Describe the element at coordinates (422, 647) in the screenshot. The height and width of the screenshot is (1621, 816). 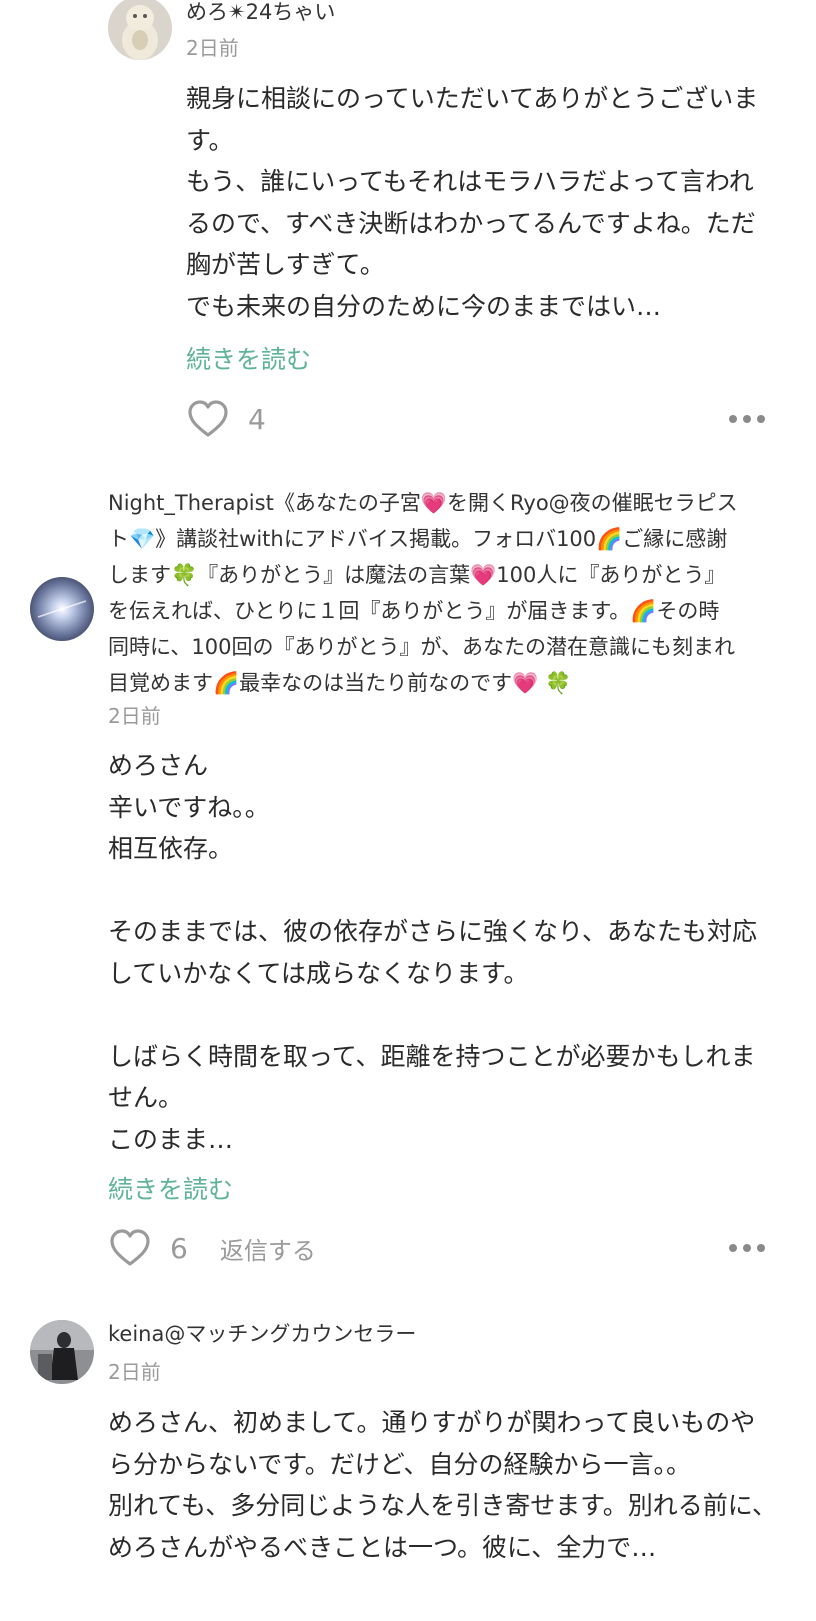
I see `author-name-line: 同時に、100回の『ありがとう』が、あなたの潜在意識にも刻まれ` at that location.